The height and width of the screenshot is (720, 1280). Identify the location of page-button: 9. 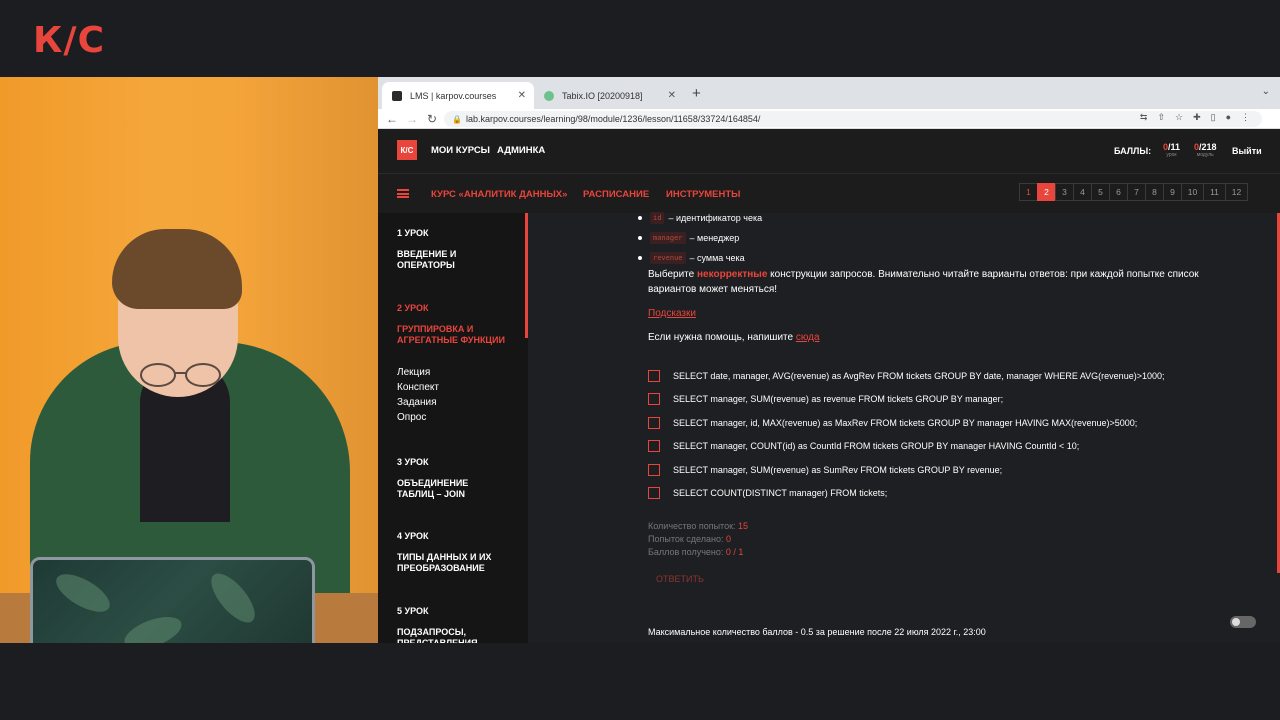
(1172, 192).